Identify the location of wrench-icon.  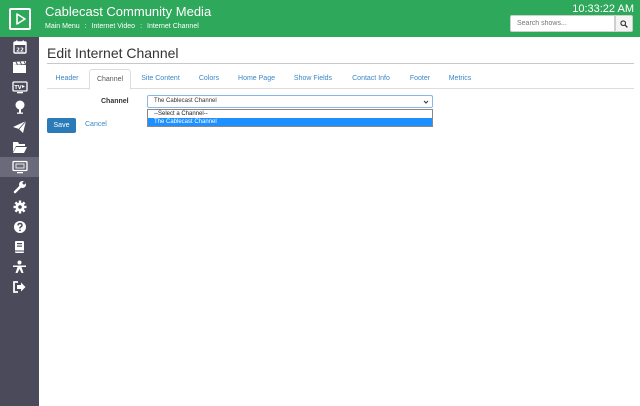
(19, 187).